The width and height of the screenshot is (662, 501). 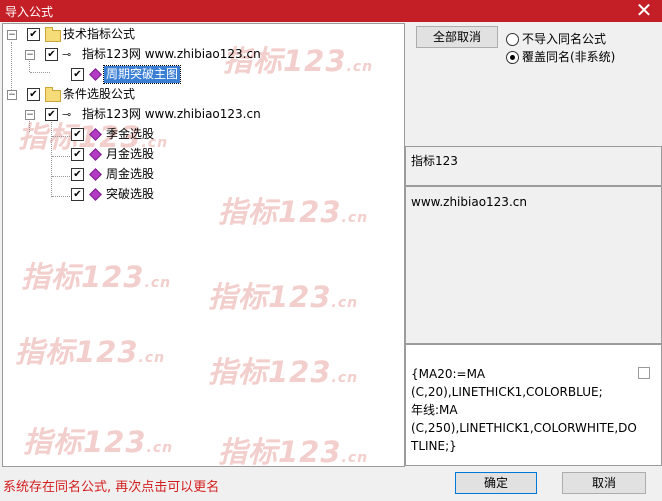 I want to click on formula-name: 指标123, so click(x=434, y=161).